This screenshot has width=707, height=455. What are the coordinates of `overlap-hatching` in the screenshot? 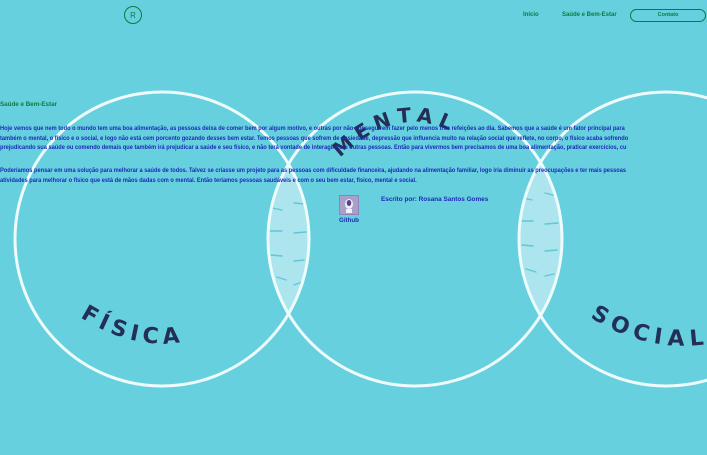 It's located at (414, 239).